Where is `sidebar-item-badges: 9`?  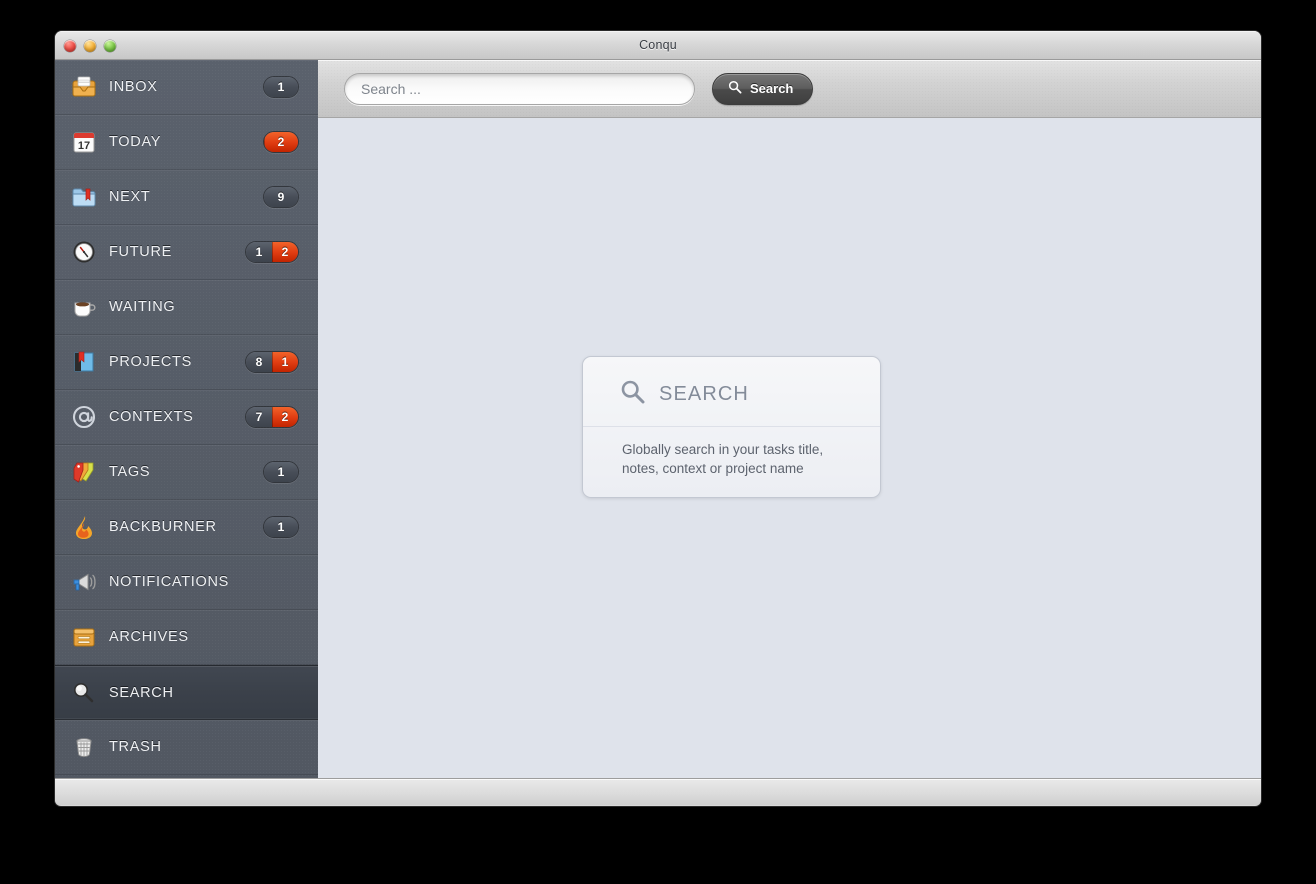
sidebar-item-badges: 9 is located at coordinates (281, 197).